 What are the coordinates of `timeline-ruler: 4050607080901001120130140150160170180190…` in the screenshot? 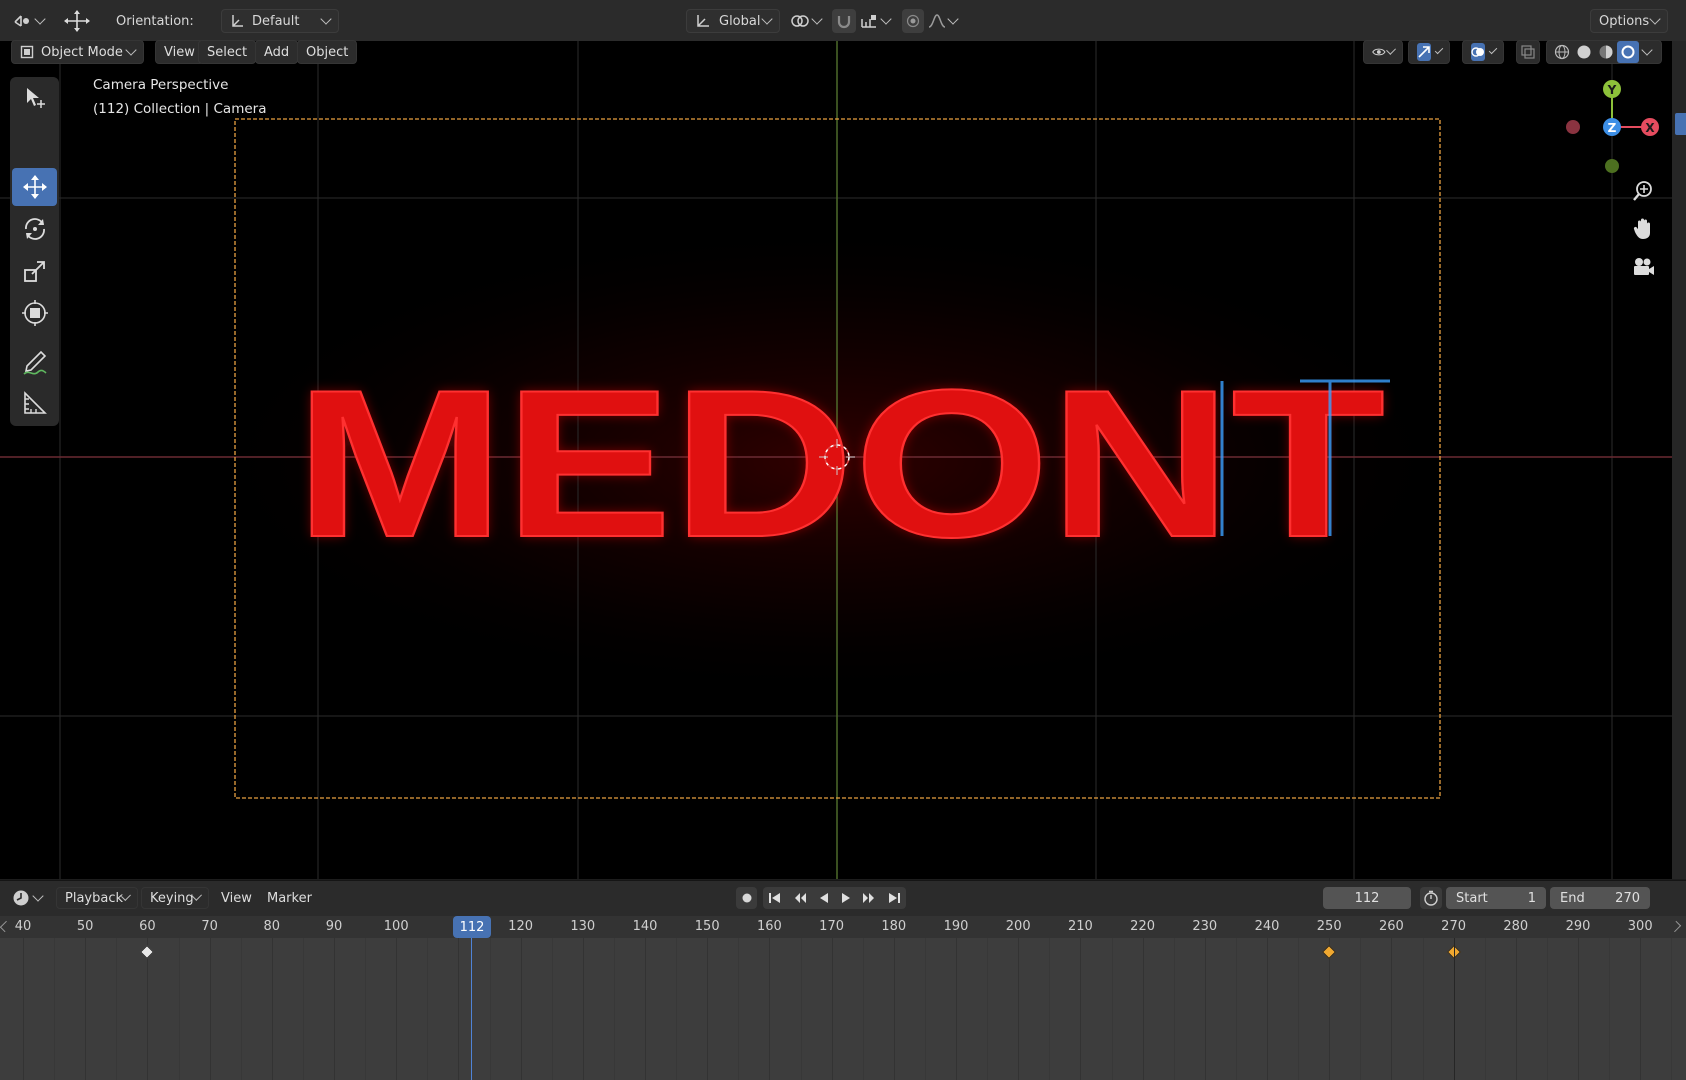 It's located at (843, 927).